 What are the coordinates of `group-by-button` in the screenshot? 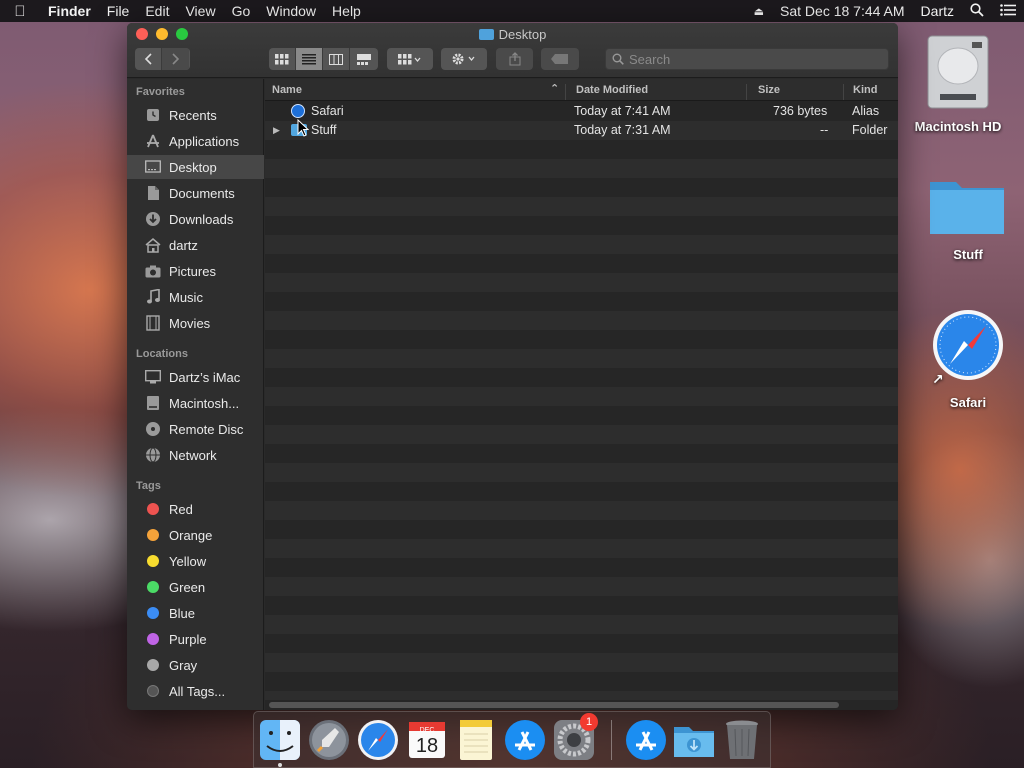 It's located at (410, 59).